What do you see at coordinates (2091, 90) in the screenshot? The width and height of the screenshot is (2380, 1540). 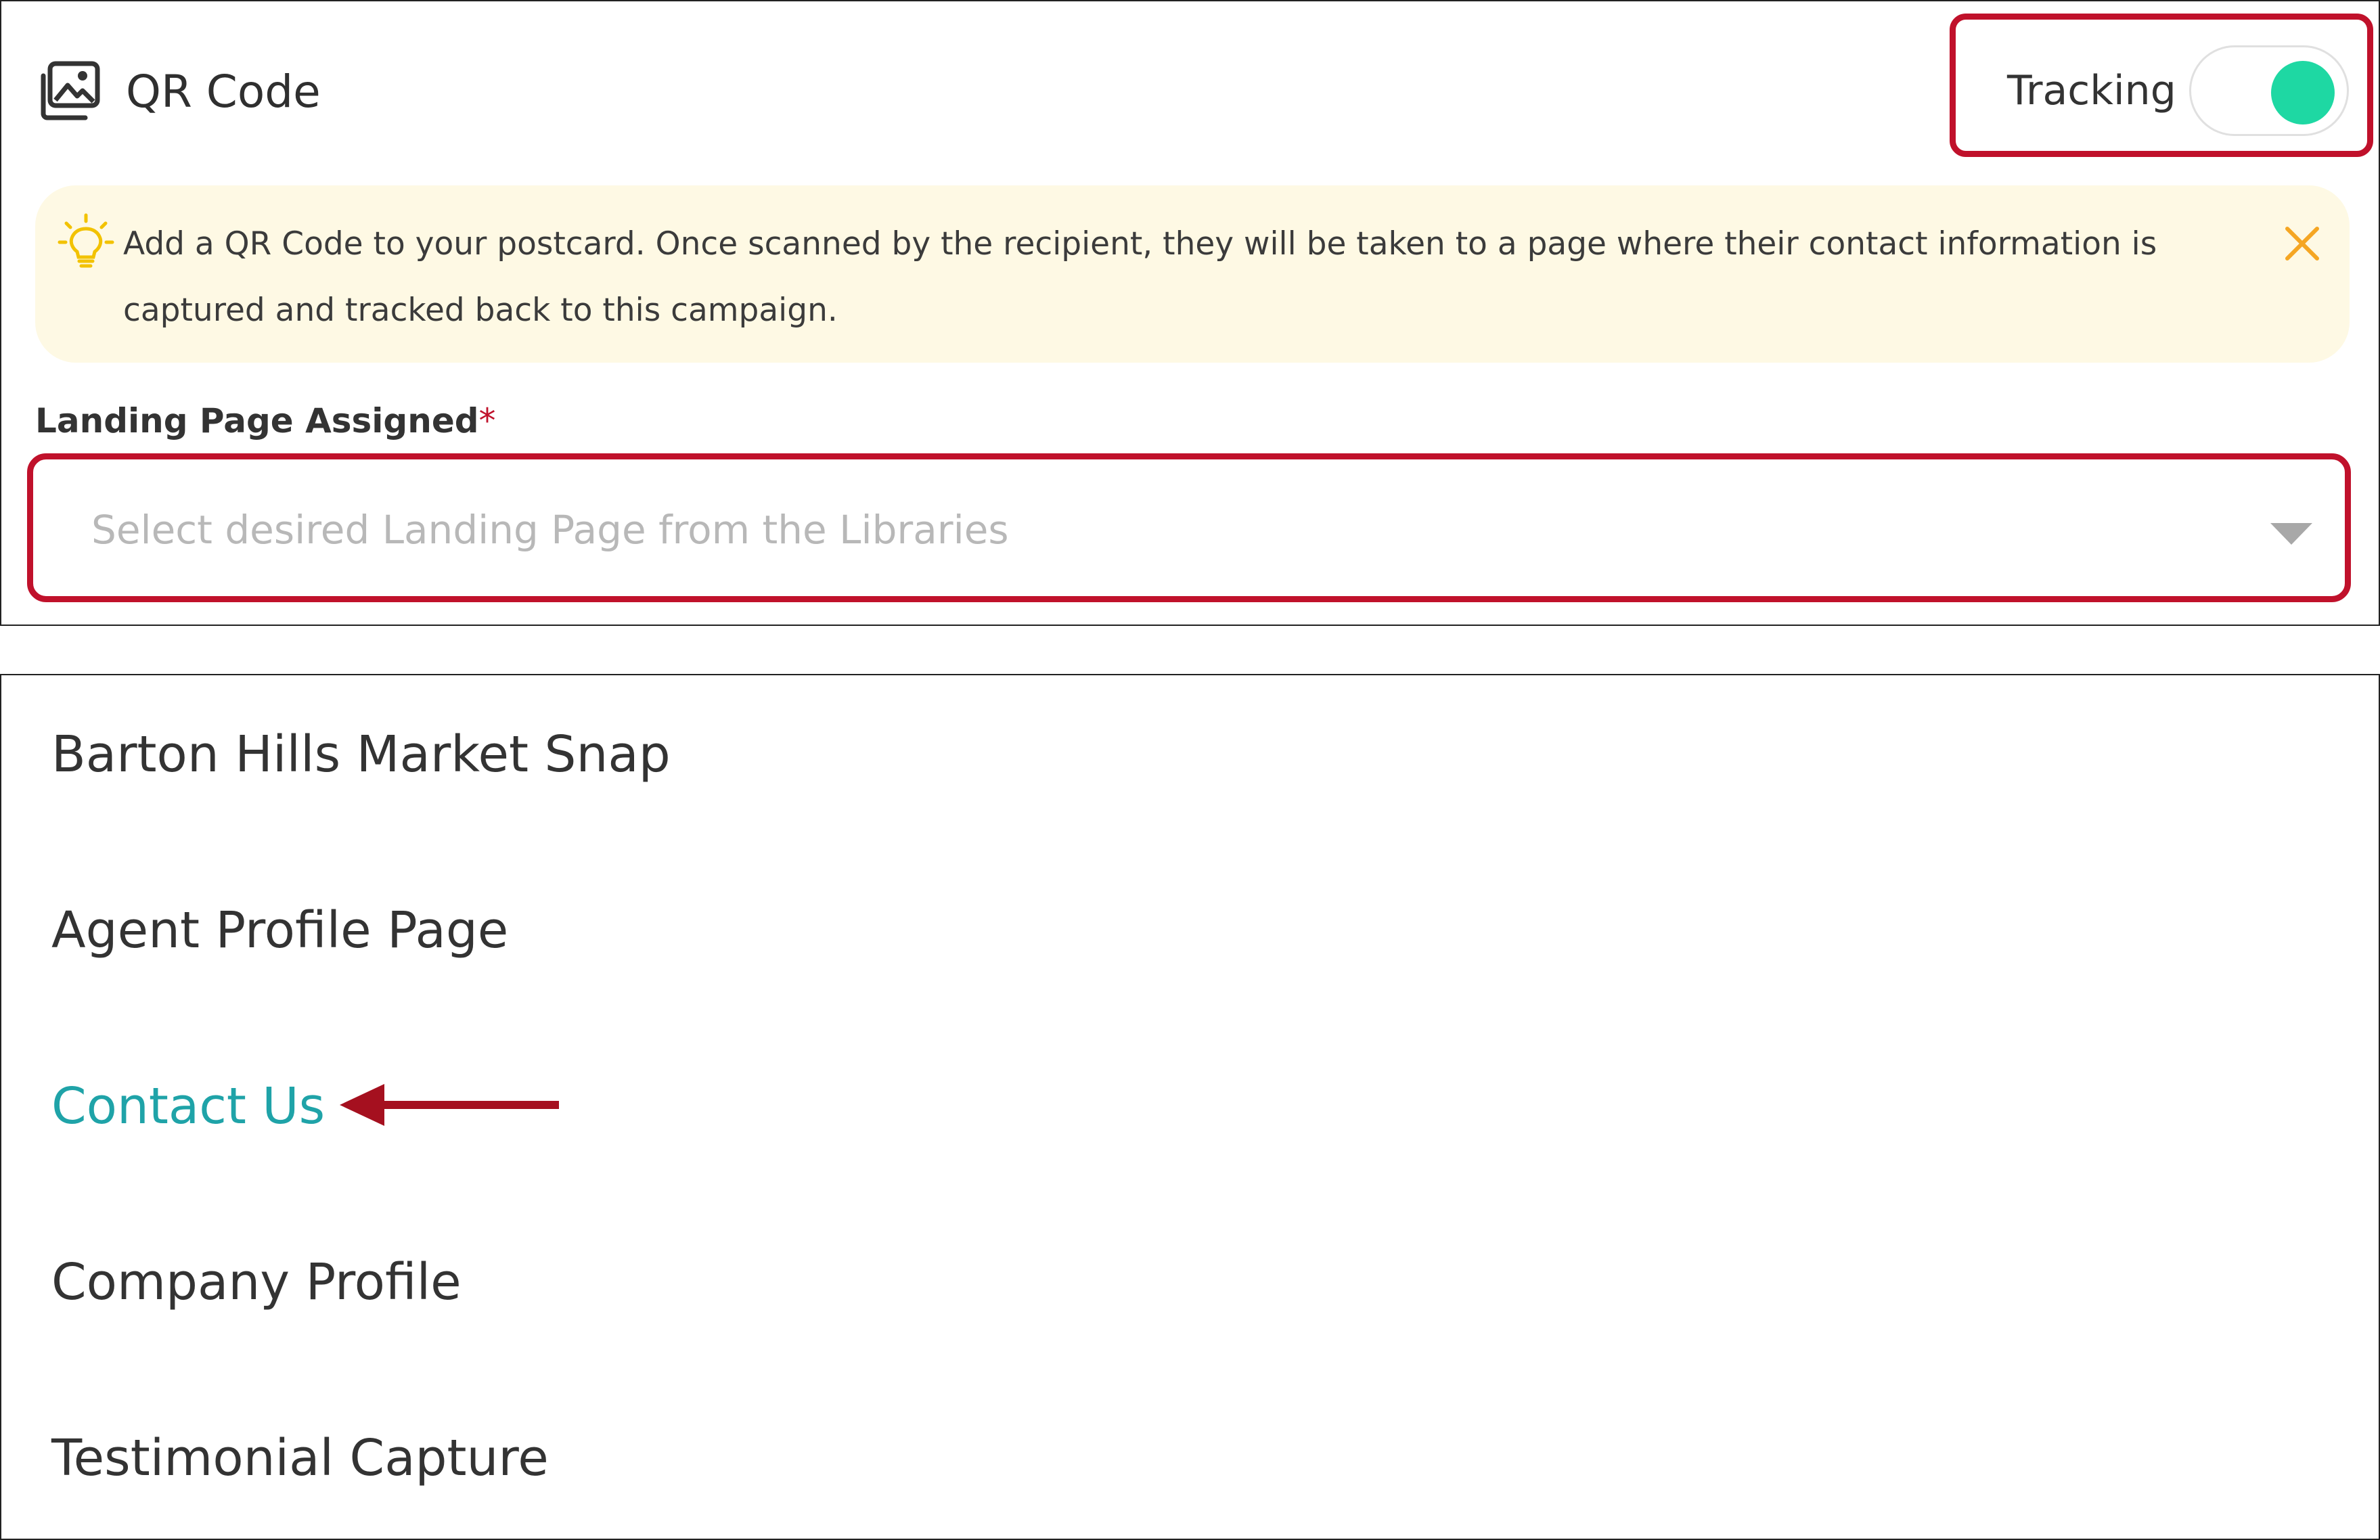 I see `tracking-label: Tracking` at bounding box center [2091, 90].